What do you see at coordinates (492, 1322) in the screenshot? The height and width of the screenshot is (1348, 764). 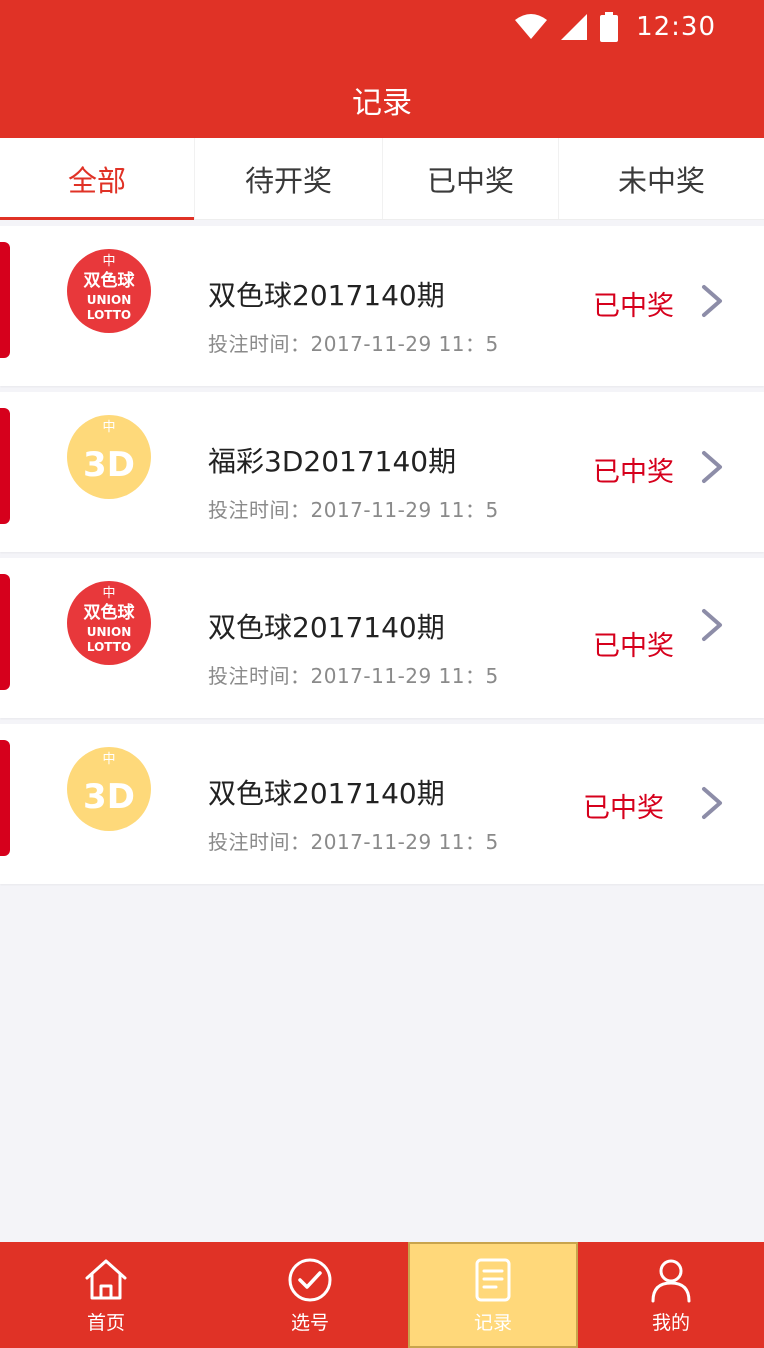 I see `nav-records-label: 记录` at bounding box center [492, 1322].